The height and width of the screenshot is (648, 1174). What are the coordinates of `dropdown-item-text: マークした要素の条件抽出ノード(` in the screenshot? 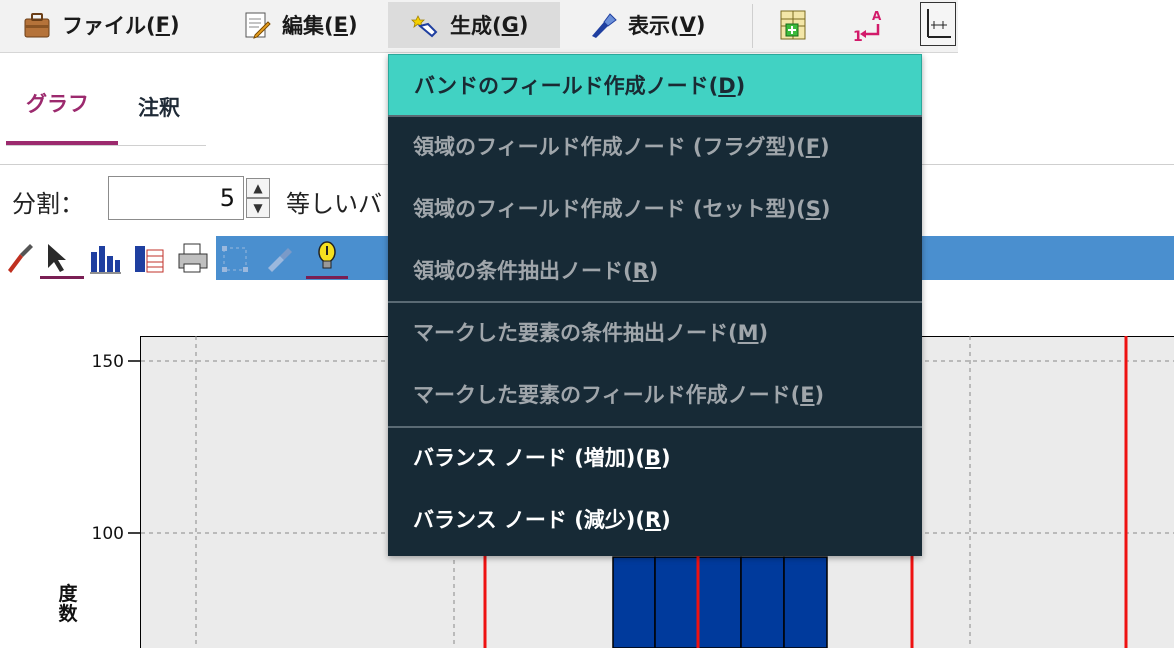 It's located at (575, 333).